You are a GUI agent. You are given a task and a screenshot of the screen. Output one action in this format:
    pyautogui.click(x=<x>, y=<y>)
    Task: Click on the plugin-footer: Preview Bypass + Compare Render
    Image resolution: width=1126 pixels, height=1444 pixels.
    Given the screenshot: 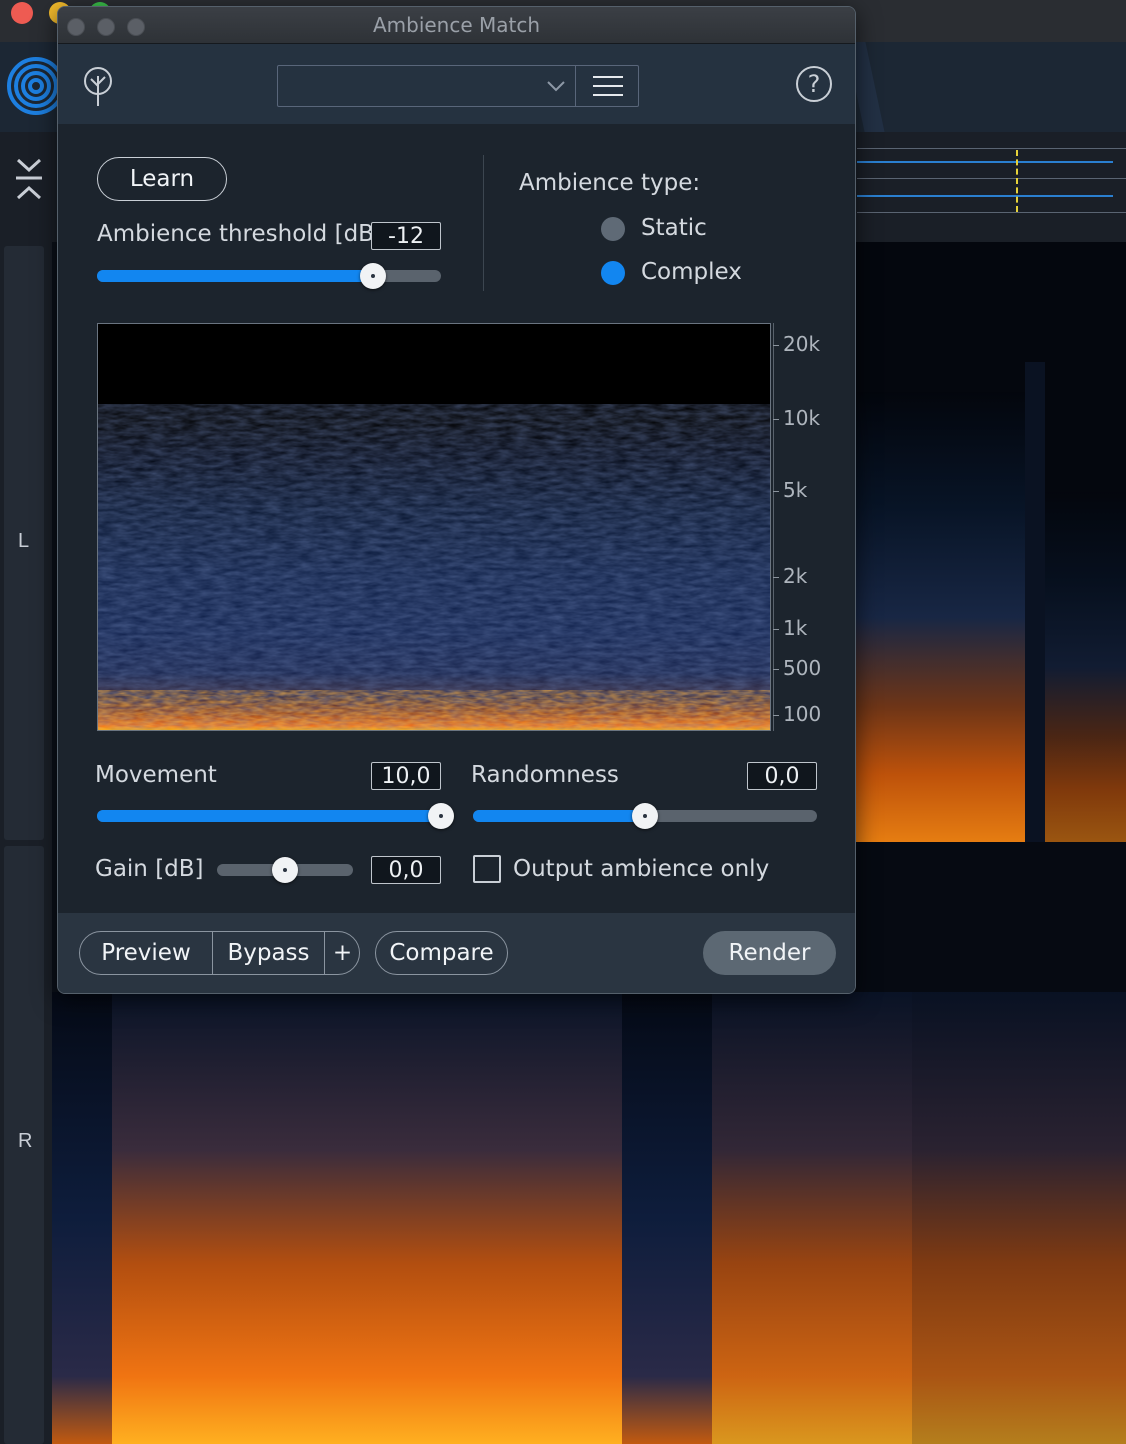 What is the action you would take?
    pyautogui.click(x=456, y=953)
    